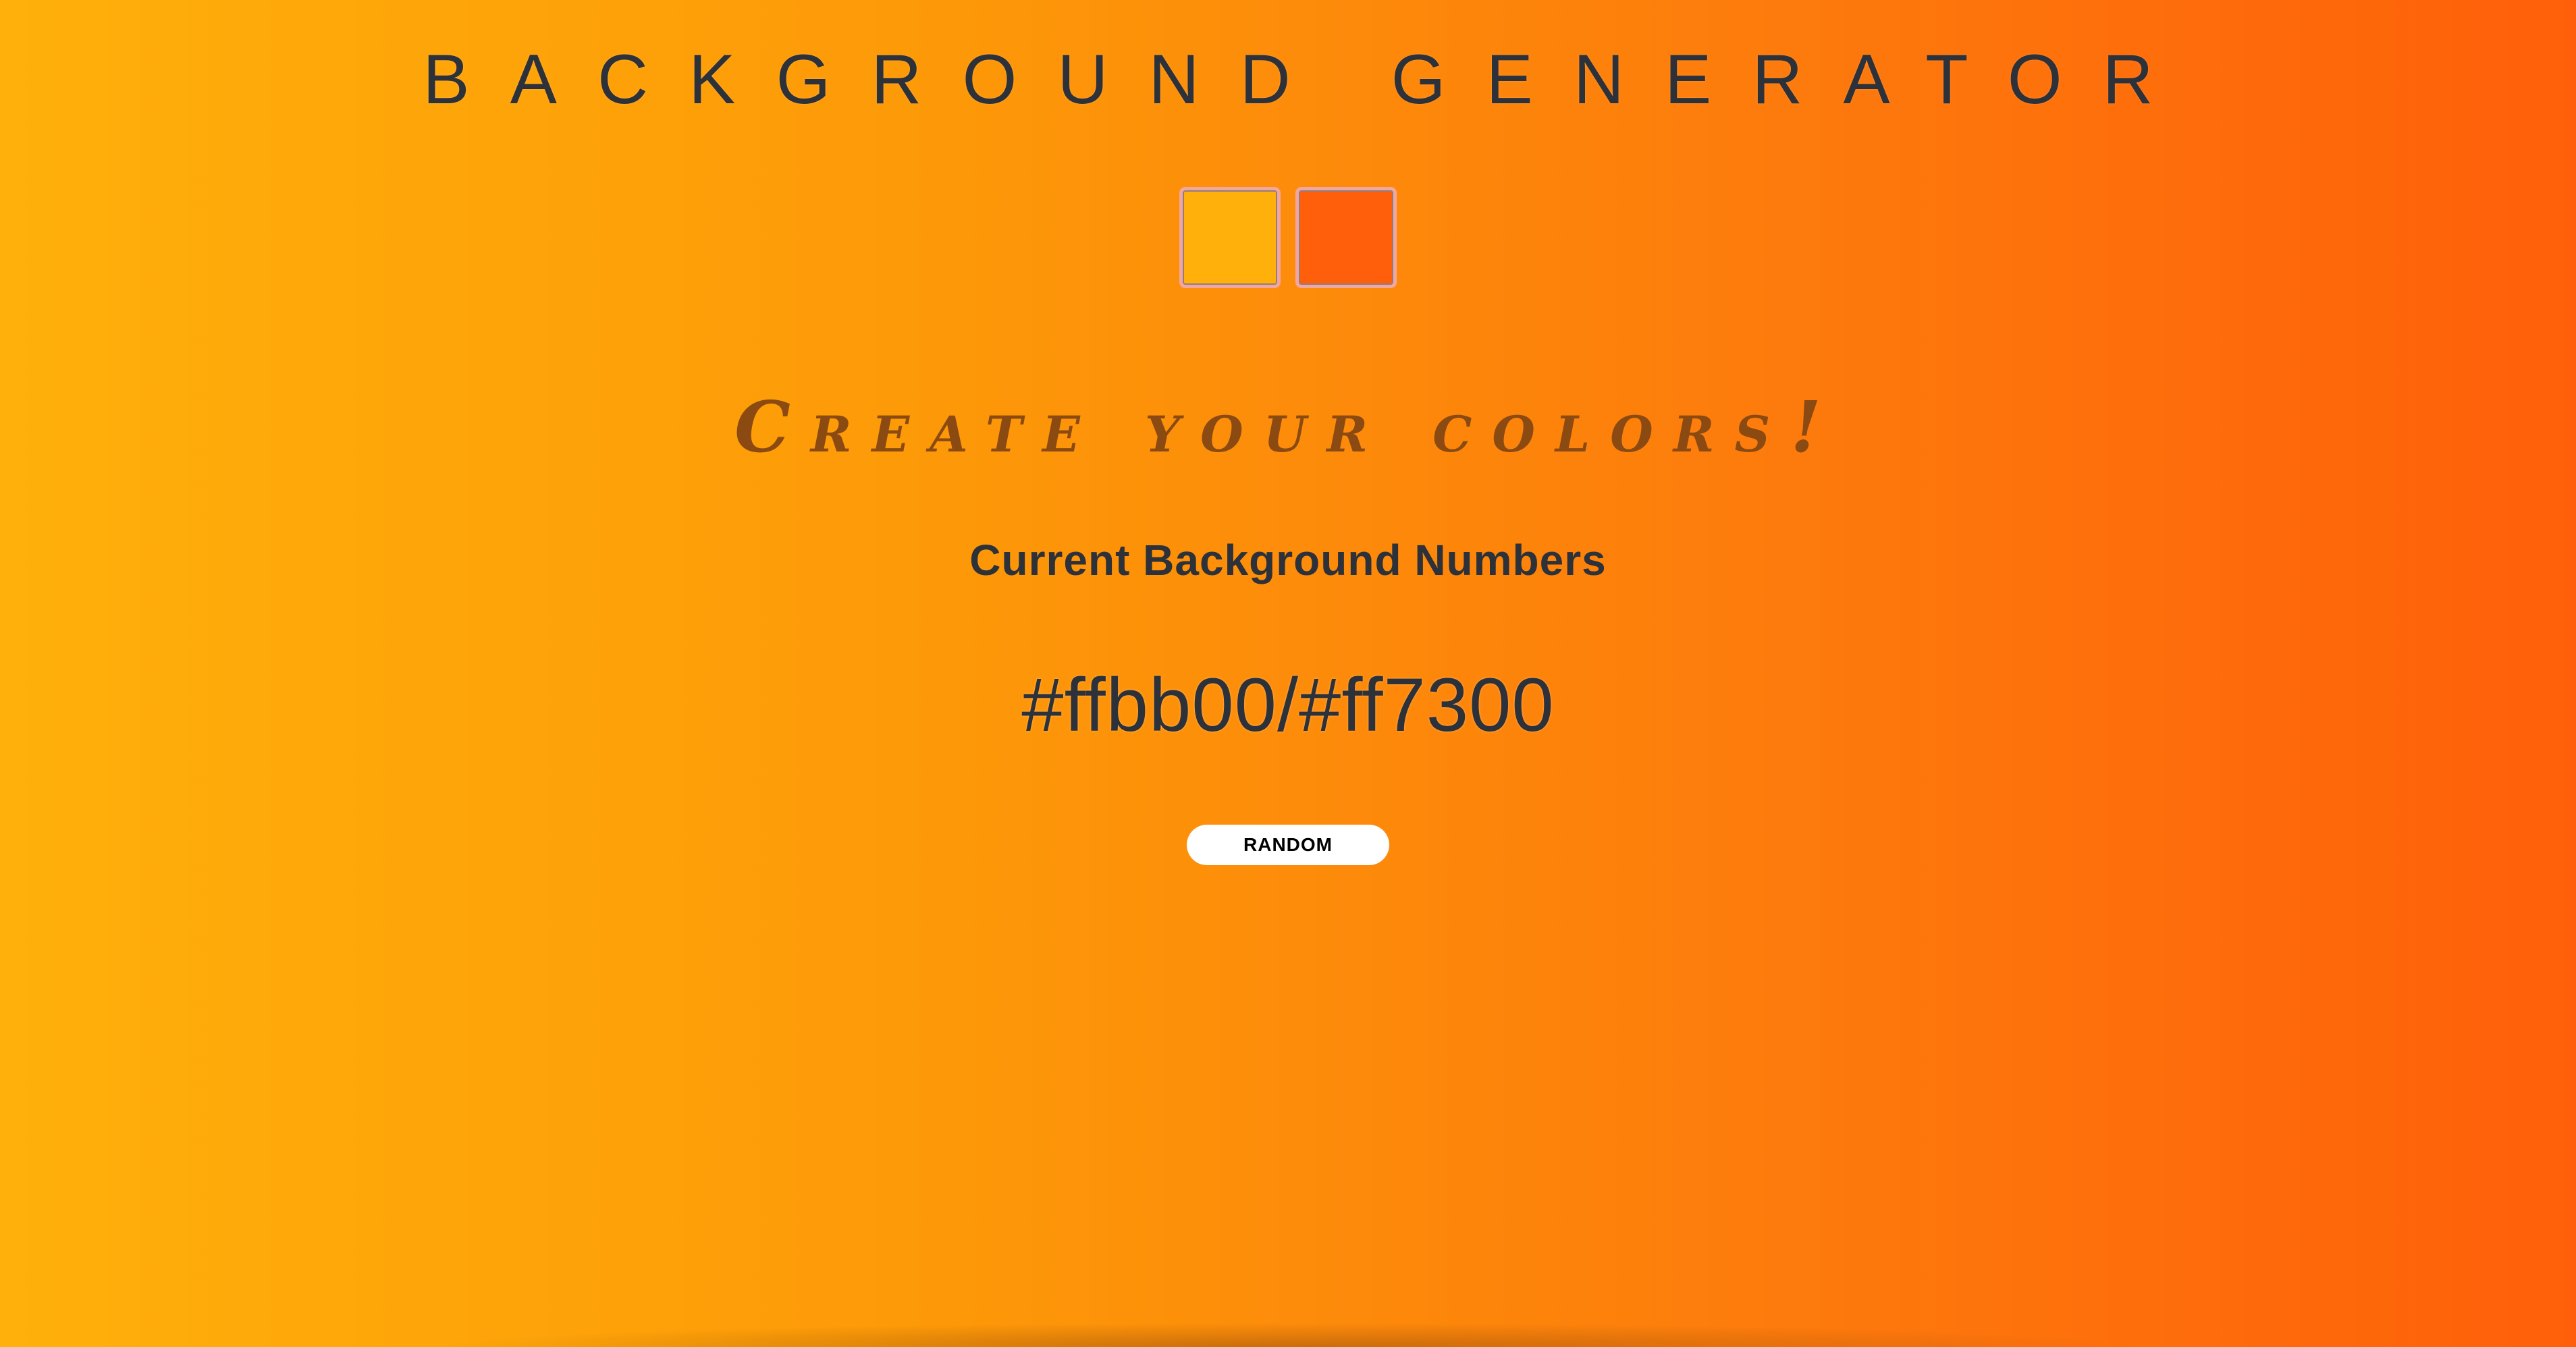 This screenshot has width=2576, height=1347. Describe the element at coordinates (1288, 237) in the screenshot. I see `color-inputs` at that location.